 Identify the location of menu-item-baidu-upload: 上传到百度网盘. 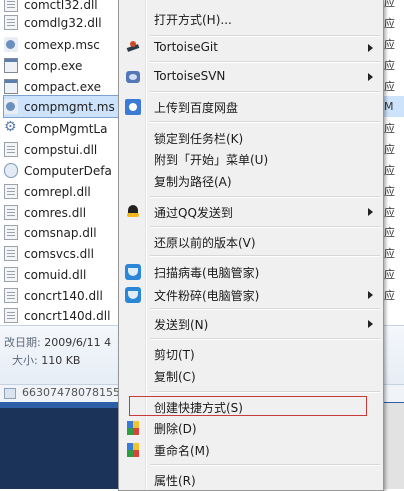
(251, 107).